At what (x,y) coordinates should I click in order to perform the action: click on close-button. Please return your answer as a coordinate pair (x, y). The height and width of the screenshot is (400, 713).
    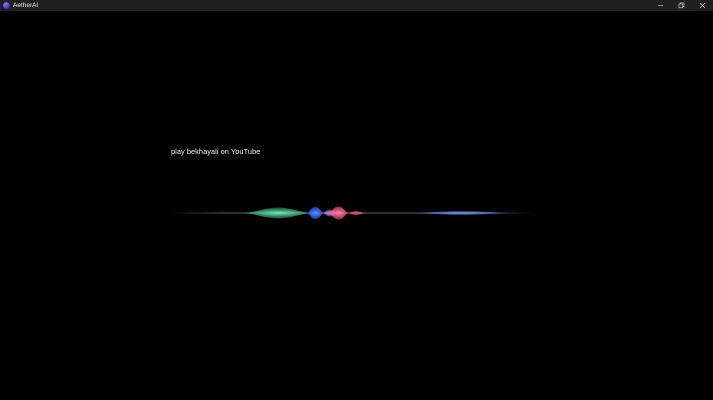
    Looking at the image, I should click on (702, 5).